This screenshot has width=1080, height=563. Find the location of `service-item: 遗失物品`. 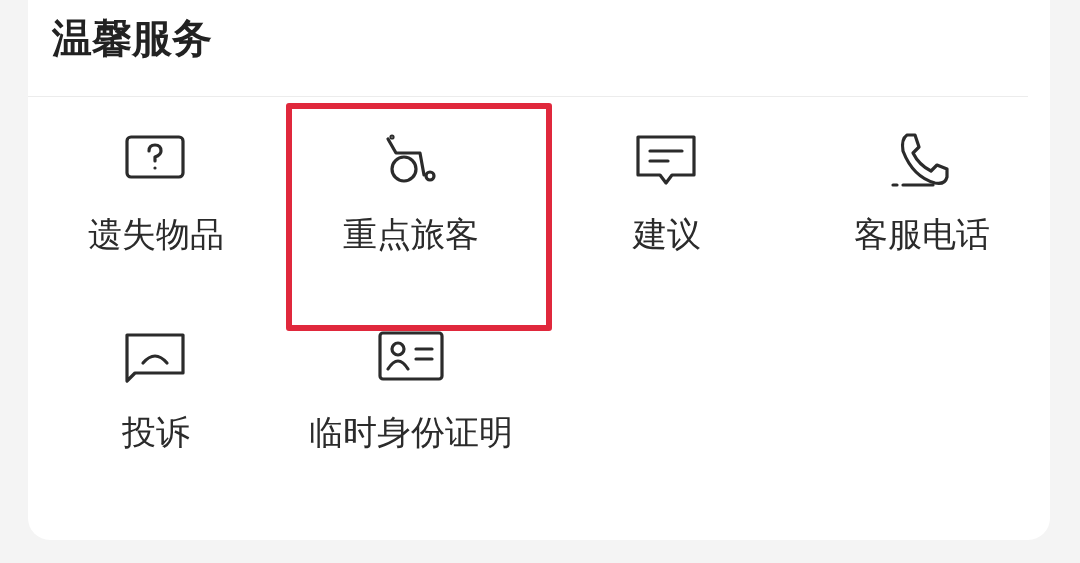

service-item: 遗失物品 is located at coordinates (155, 234).